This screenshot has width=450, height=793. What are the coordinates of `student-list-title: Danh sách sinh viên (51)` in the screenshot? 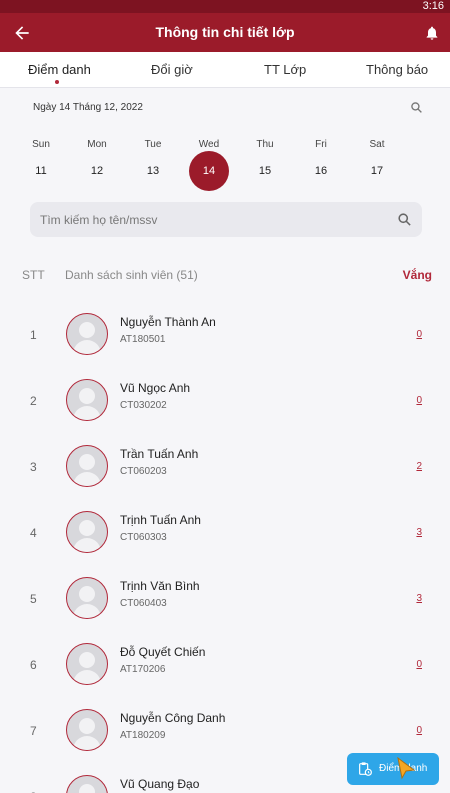 It's located at (131, 275).